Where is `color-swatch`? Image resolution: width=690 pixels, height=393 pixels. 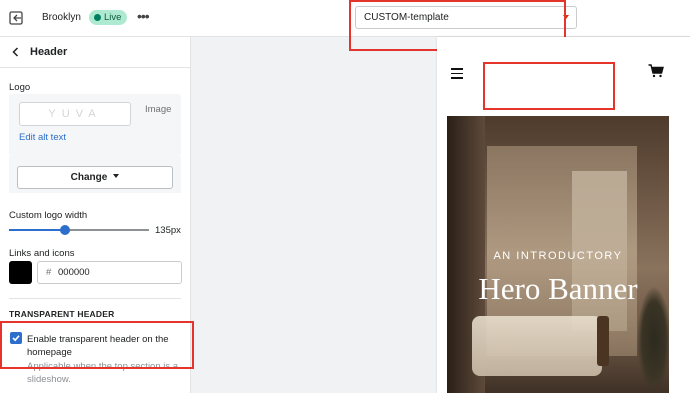 color-swatch is located at coordinates (20, 272).